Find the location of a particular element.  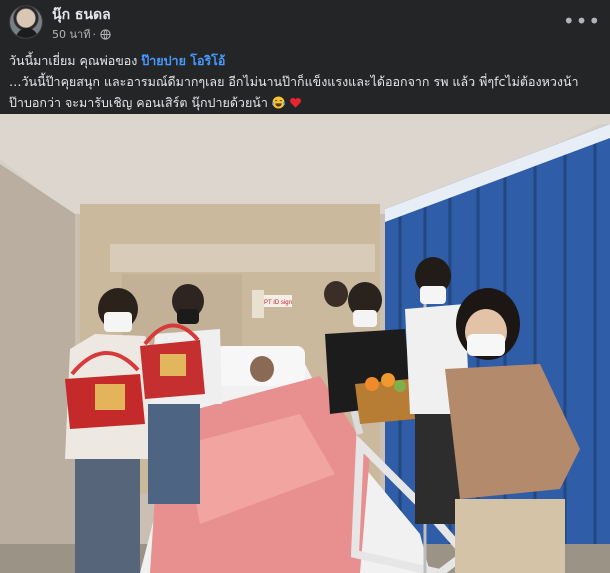

post-meta: 50 นาที · is located at coordinates (81, 34).